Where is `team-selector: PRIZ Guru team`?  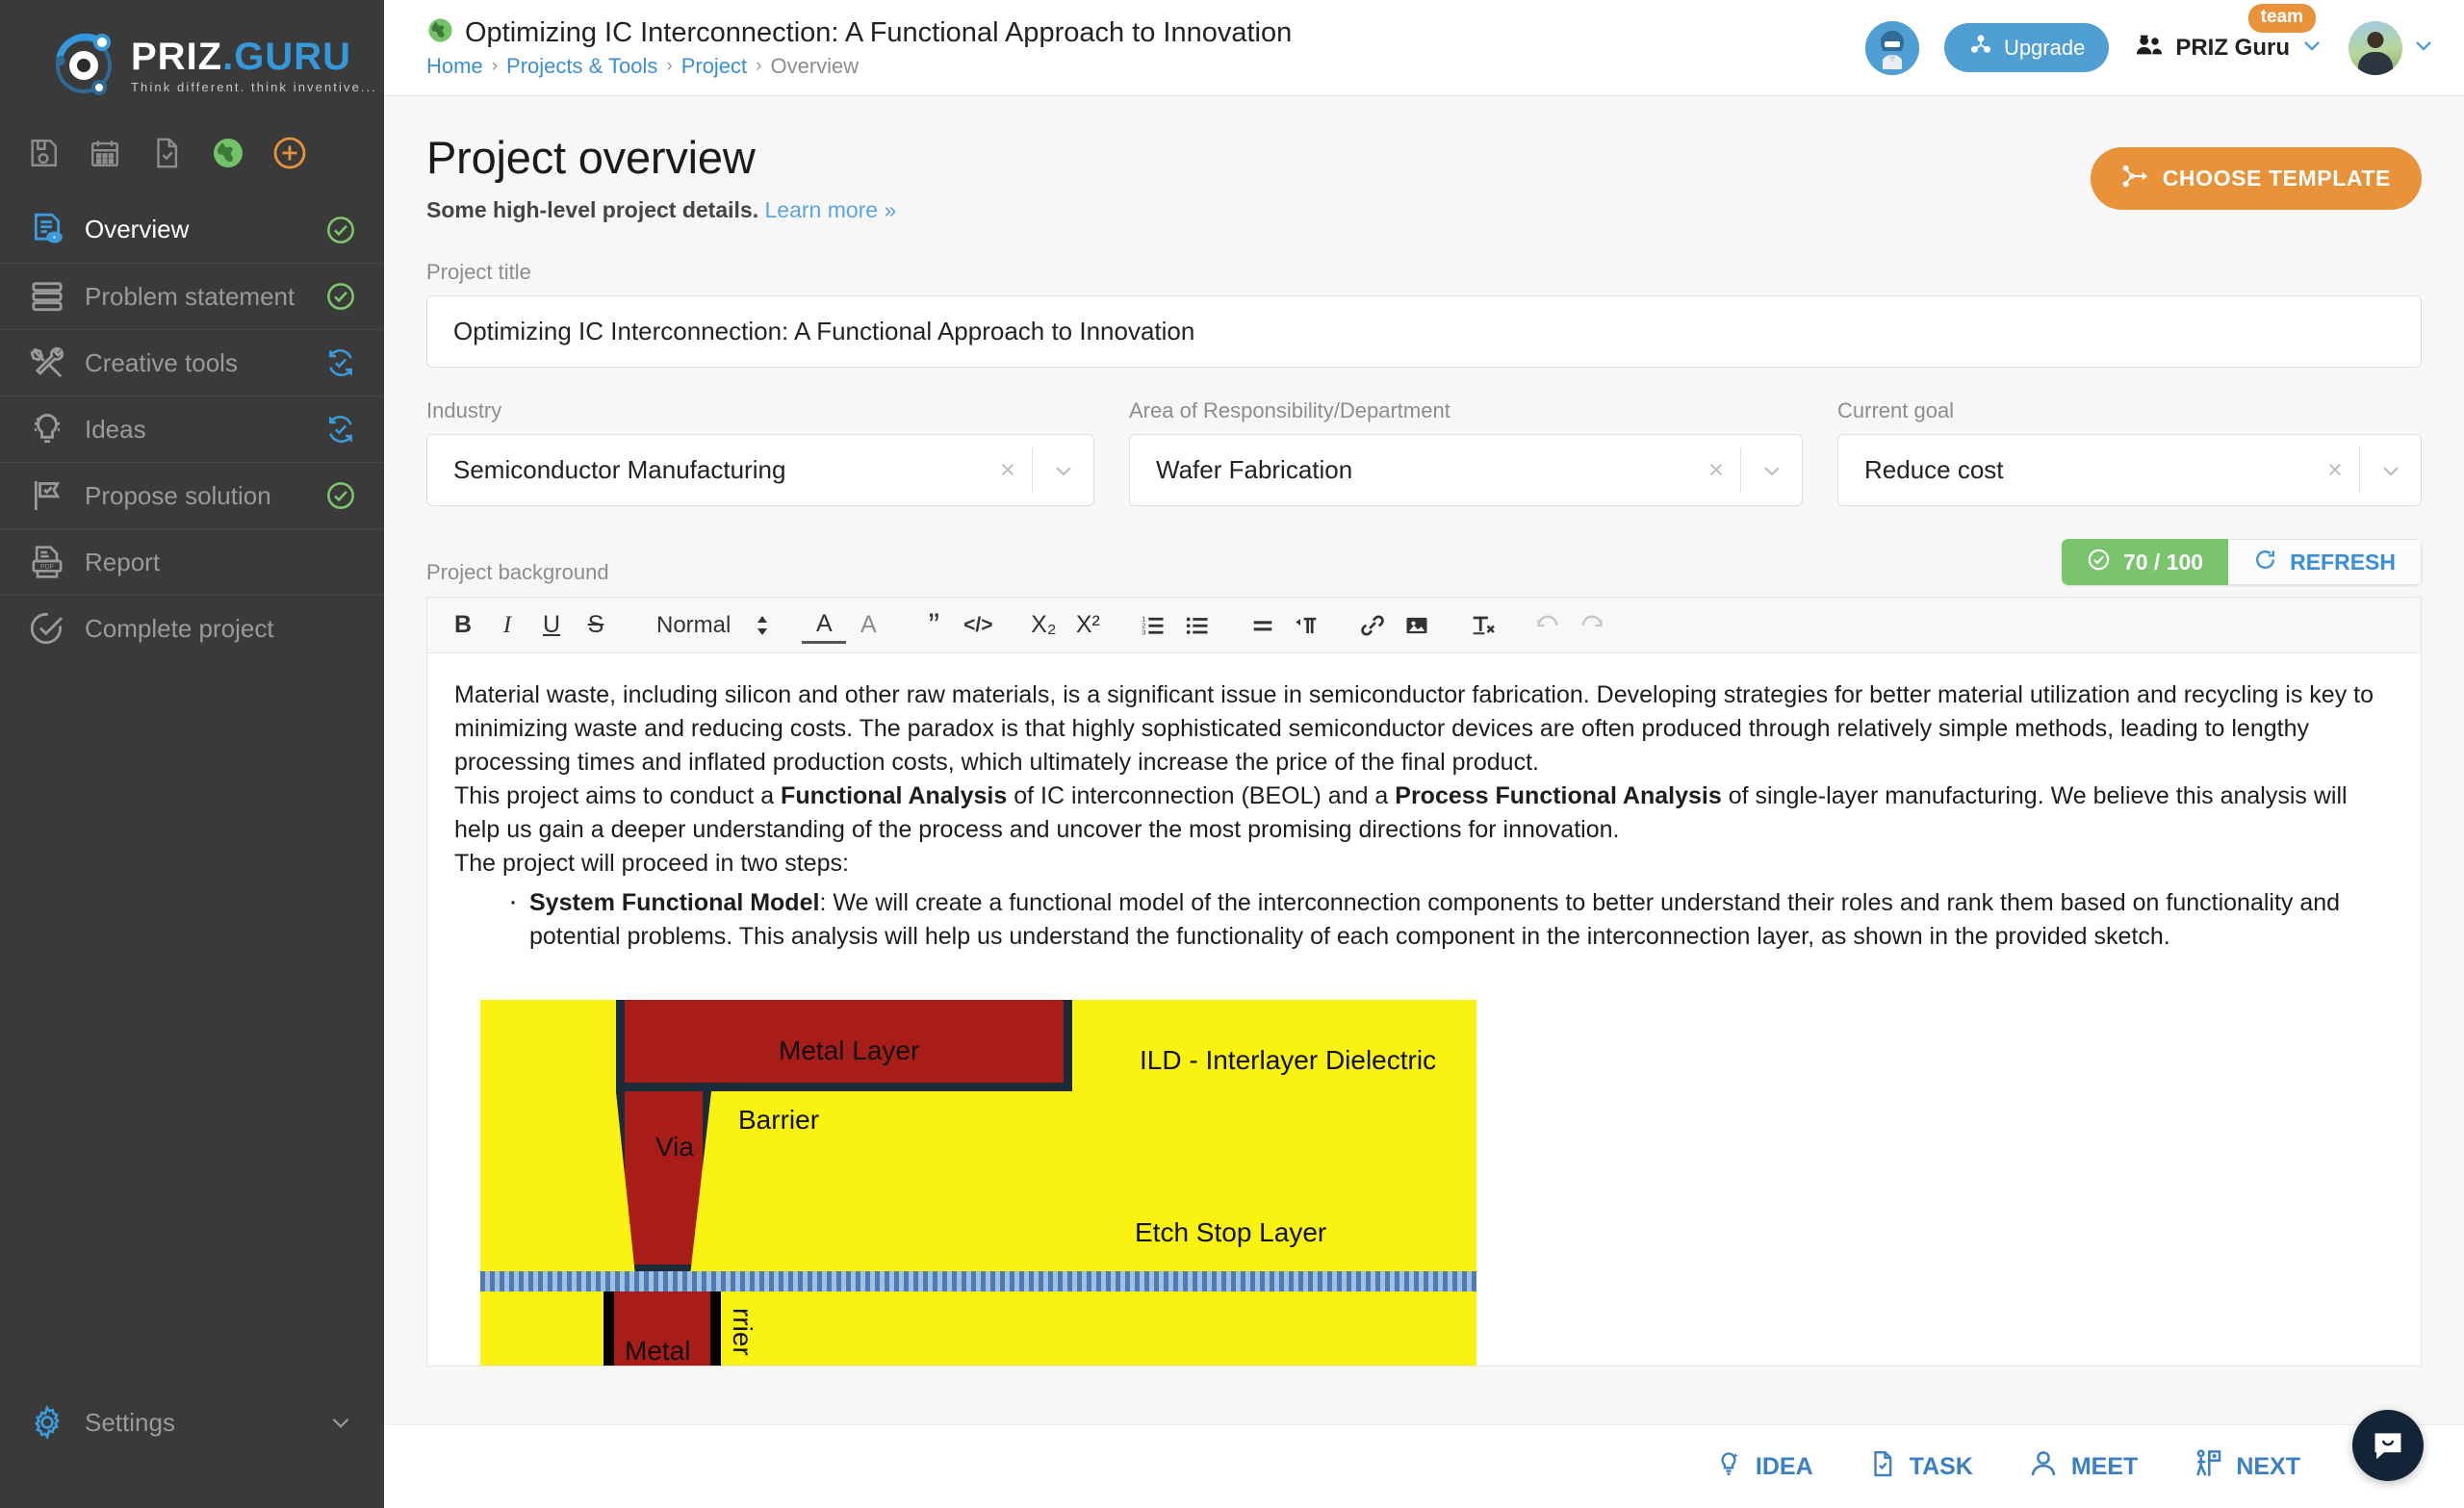 team-selector: PRIZ Guru team is located at coordinates (2228, 34).